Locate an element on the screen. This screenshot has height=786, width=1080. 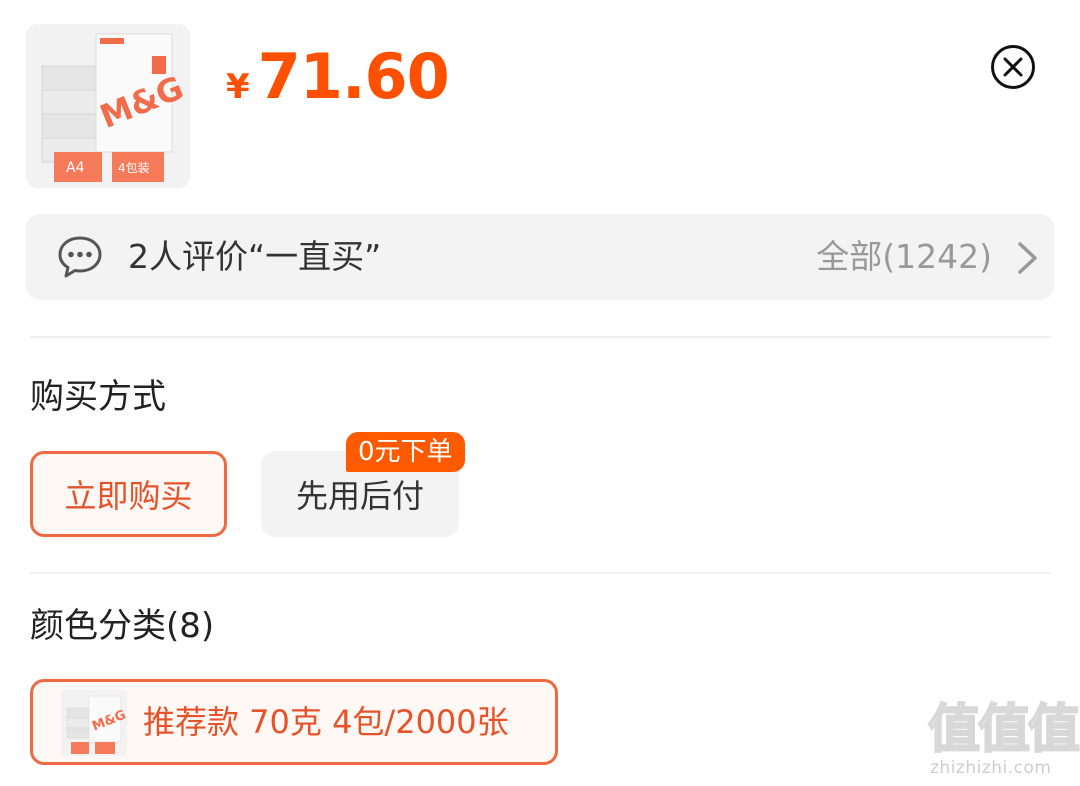
pack-tag: 4包装 is located at coordinates (134, 168).